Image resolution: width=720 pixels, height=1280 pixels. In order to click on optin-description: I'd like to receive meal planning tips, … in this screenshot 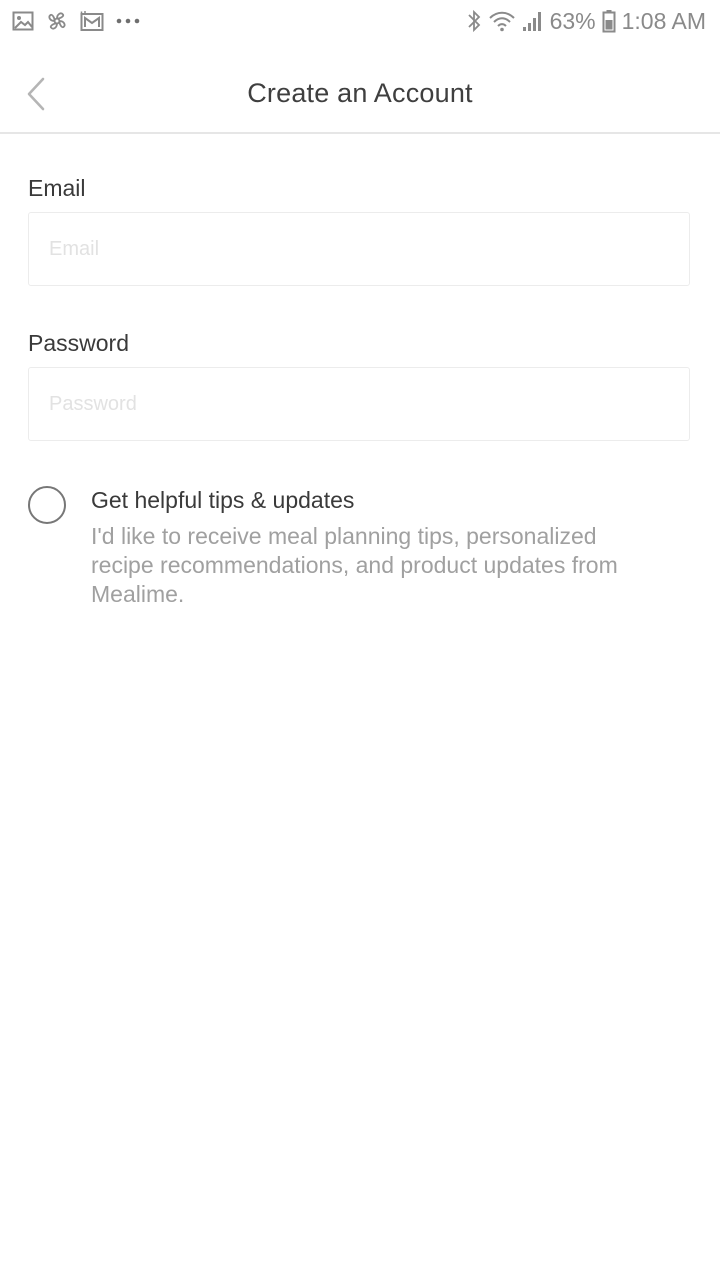, I will do `click(354, 565)`.